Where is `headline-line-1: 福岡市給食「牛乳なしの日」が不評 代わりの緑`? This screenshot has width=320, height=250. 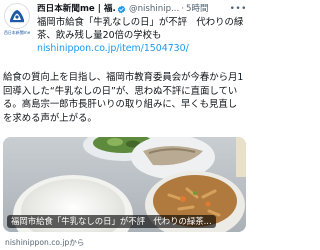 headline-line-1: 福岡市給食「牛乳なしの日」が不評 代わりの緑 is located at coordinates (140, 22).